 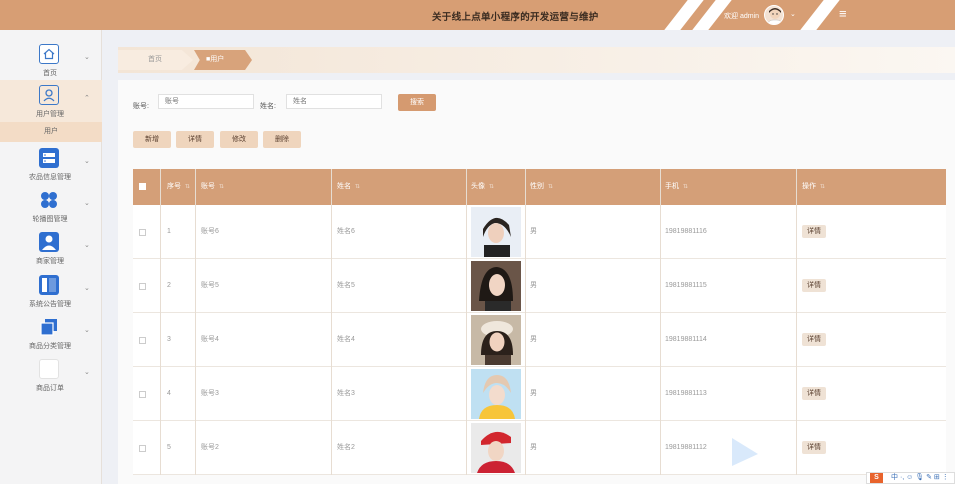 What do you see at coordinates (49, 158) in the screenshot?
I see `database-icon` at bounding box center [49, 158].